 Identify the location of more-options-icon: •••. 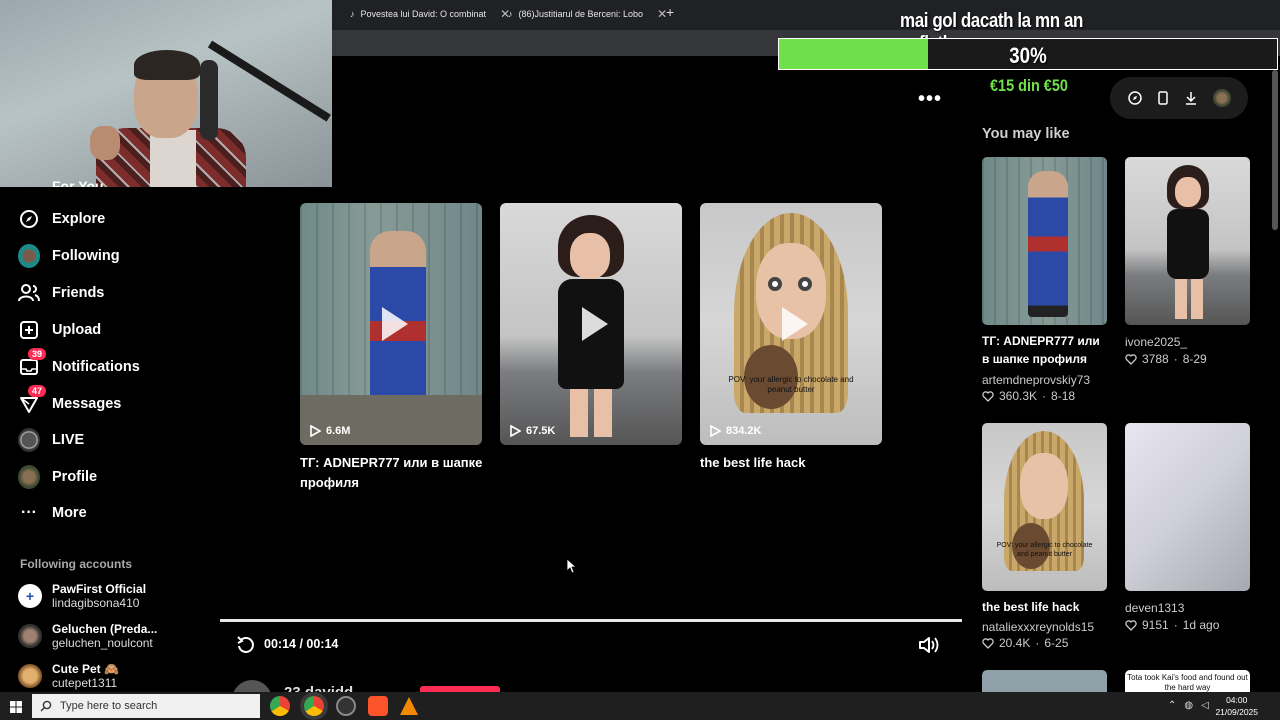
(930, 99).